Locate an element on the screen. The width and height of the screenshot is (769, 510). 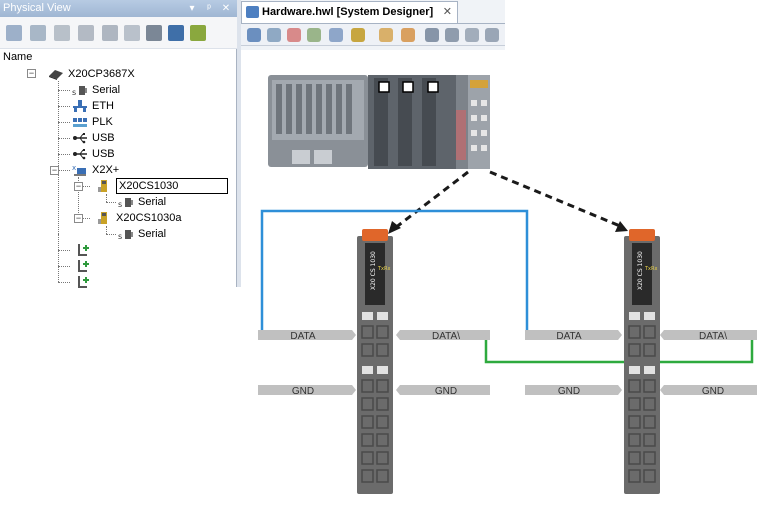
usb-icon is located at coordinates (80, 154).